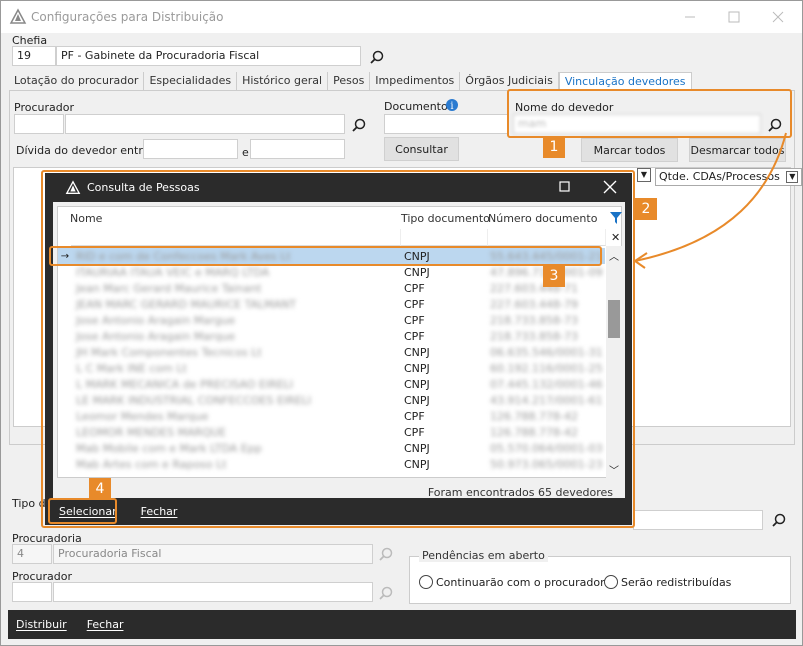 The width and height of the screenshot is (803, 646). I want to click on divida-min-input, so click(190, 149).